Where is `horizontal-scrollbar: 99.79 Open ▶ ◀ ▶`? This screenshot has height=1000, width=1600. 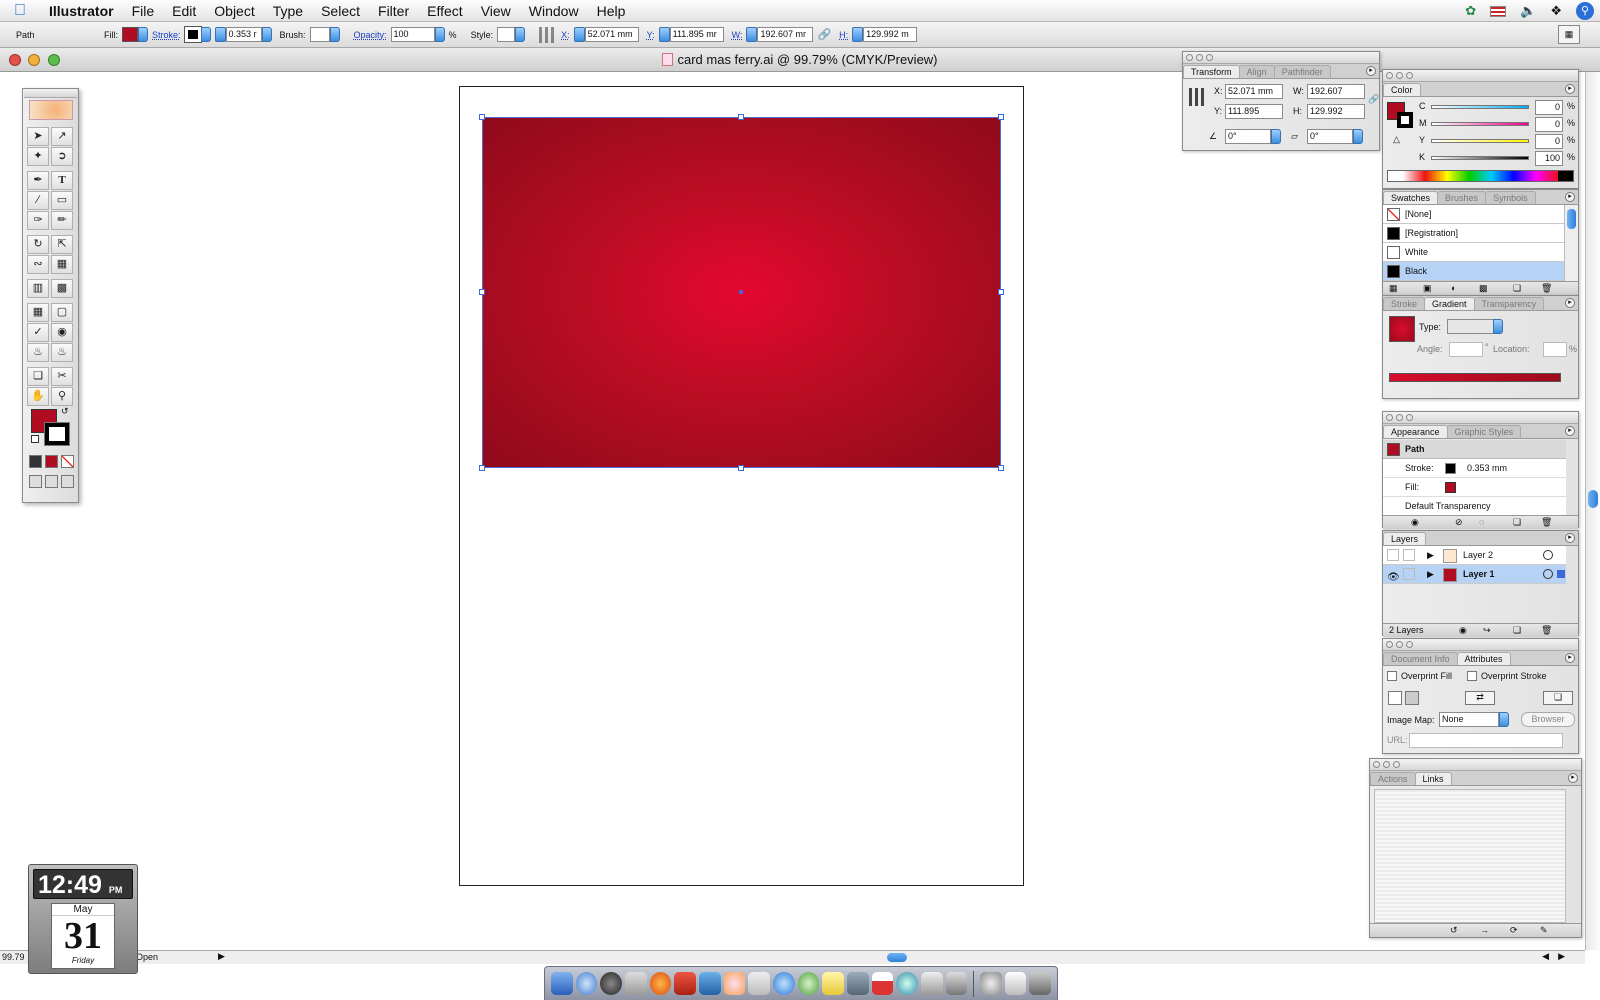
horizontal-scrollbar: 99.79 Open ▶ ◀ ▶ is located at coordinates (792, 957).